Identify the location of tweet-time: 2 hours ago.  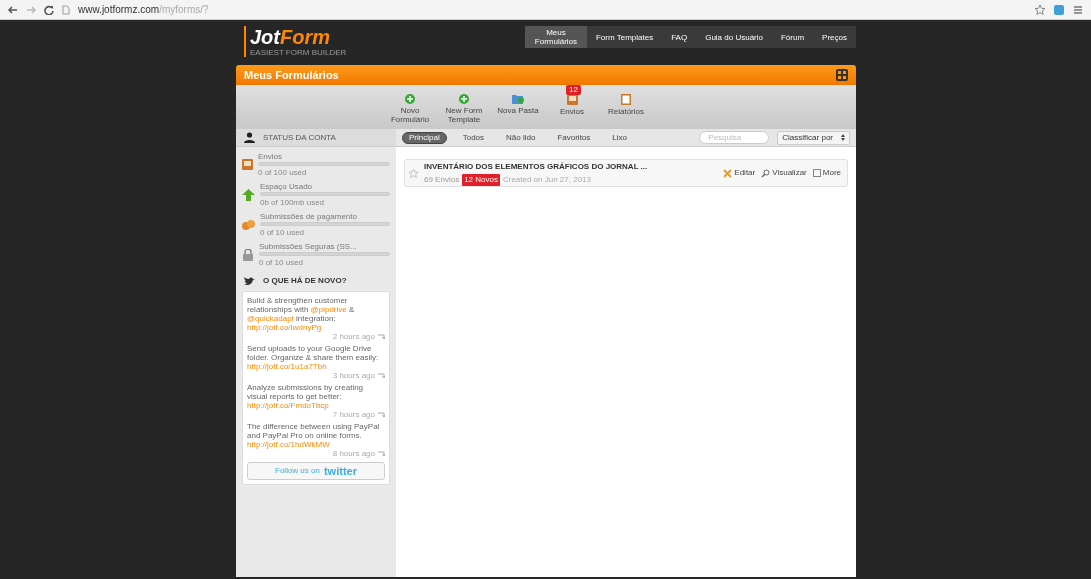
(353, 336).